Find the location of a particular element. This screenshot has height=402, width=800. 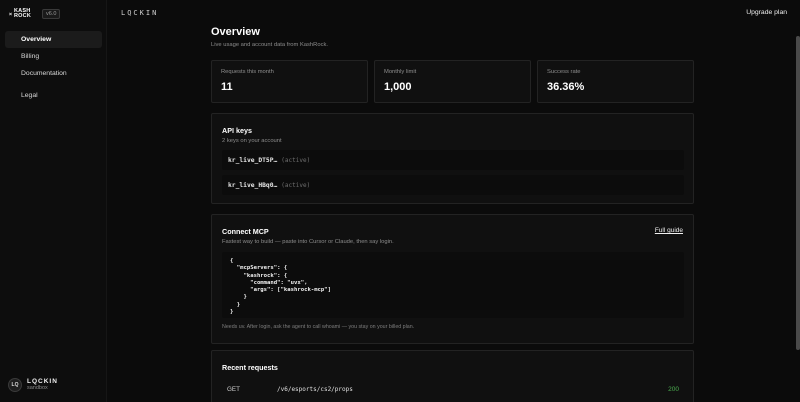

card-title: Recent requests is located at coordinates (250, 367).